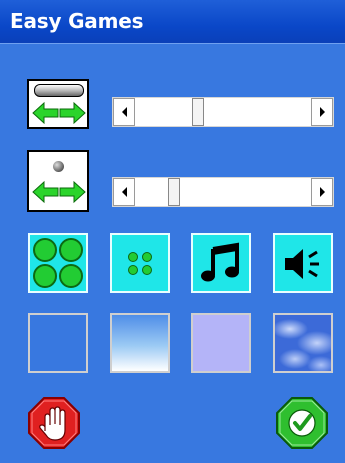  I want to click on checkmark-icon, so click(302, 423).